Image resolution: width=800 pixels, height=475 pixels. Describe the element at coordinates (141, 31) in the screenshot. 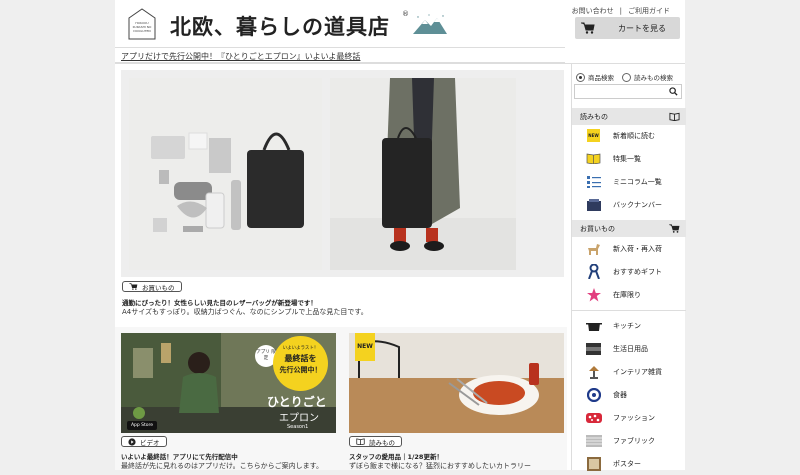

I see `svg-text: DOUGUTEN` at that location.